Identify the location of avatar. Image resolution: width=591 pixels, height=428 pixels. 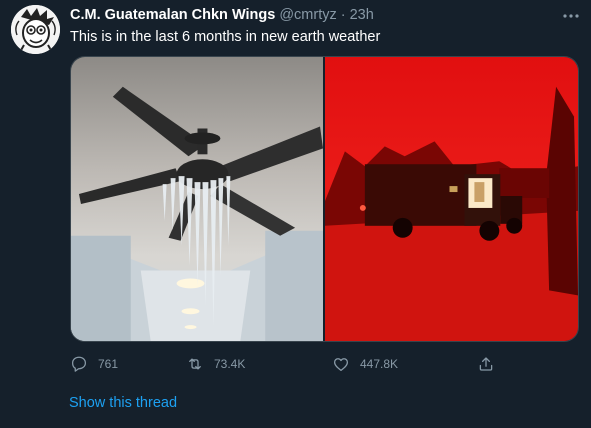
(35, 29).